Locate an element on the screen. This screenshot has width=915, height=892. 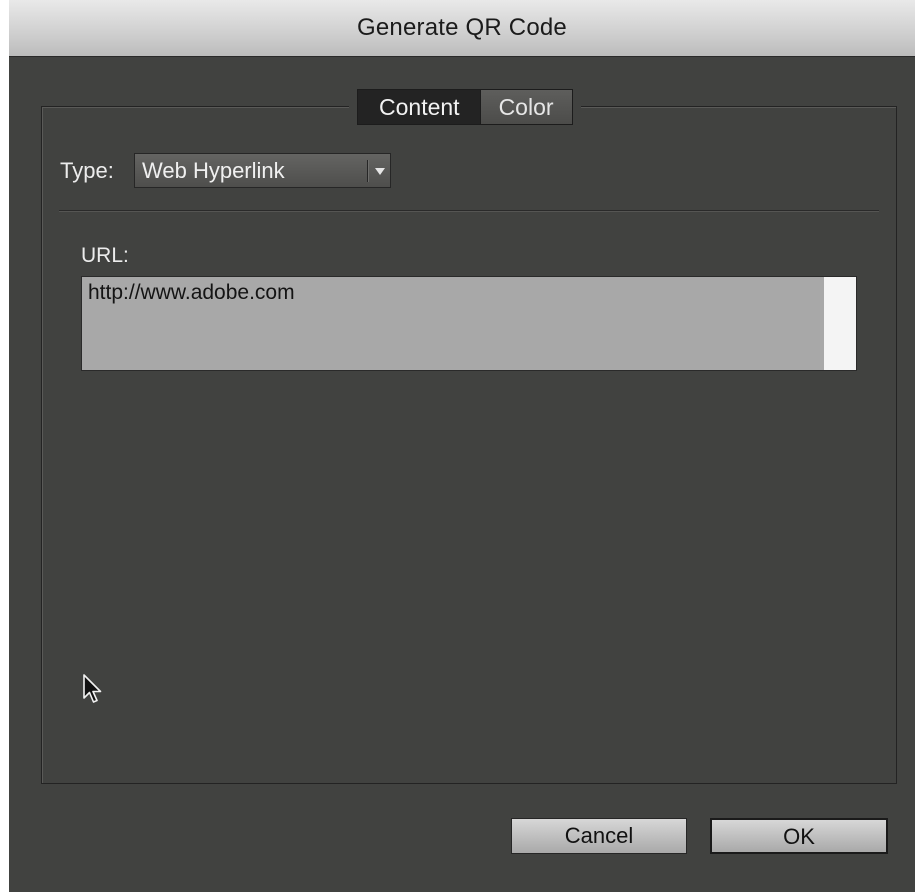
window-title: Generate QR Code is located at coordinates (462, 27).